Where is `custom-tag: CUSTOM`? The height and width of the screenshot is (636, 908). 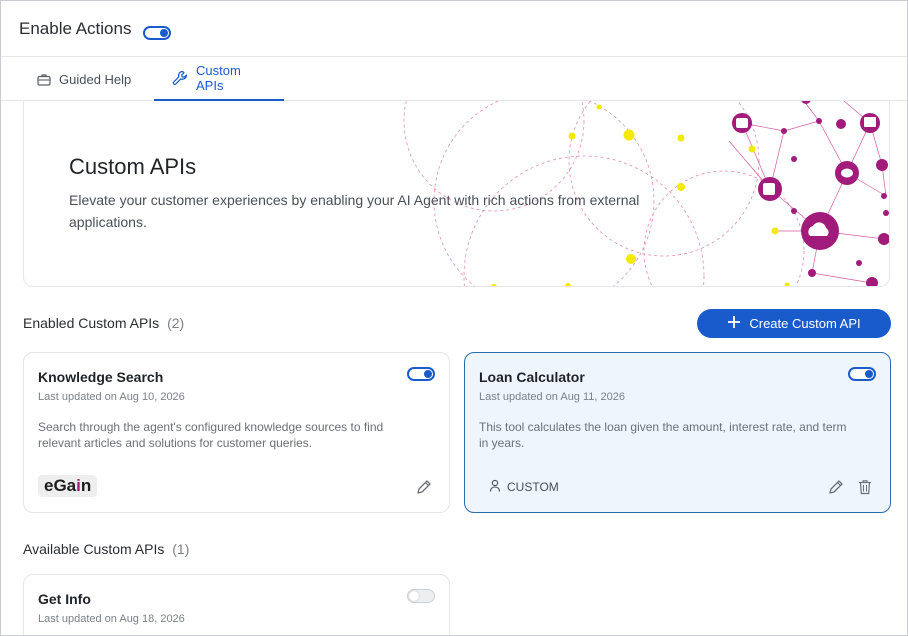
custom-tag: CUSTOM is located at coordinates (524, 487).